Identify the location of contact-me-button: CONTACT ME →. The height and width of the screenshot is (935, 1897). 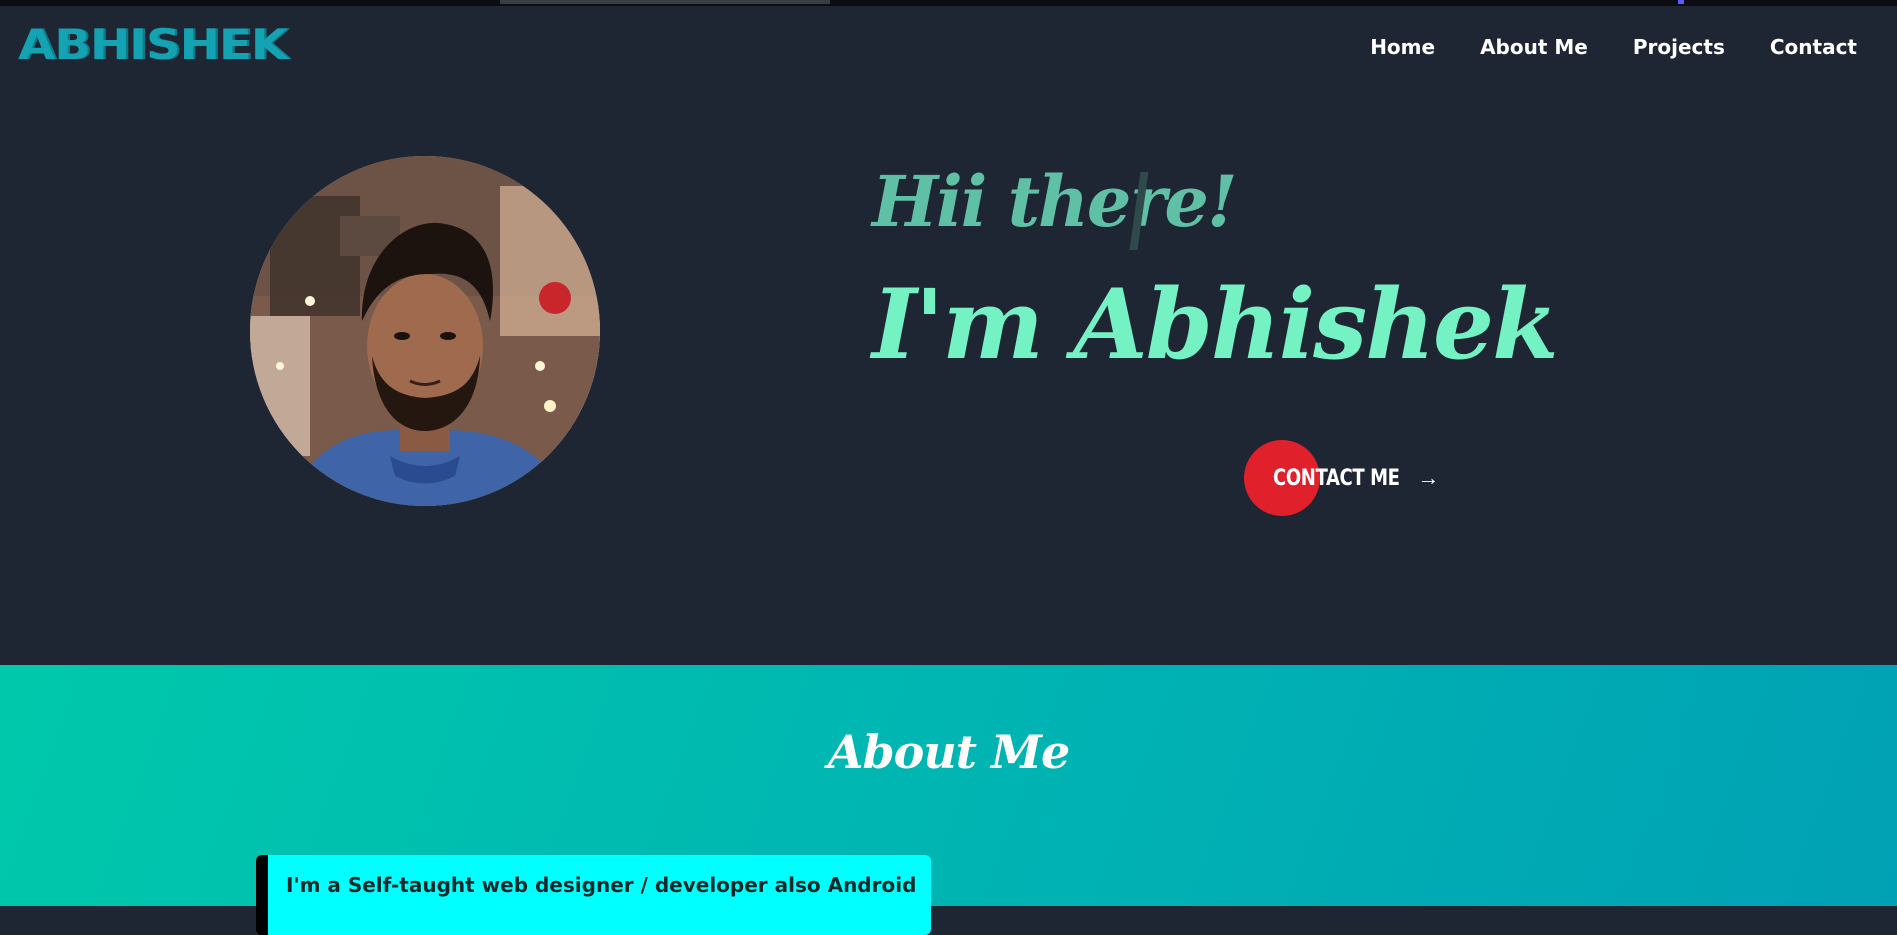
(1341, 478).